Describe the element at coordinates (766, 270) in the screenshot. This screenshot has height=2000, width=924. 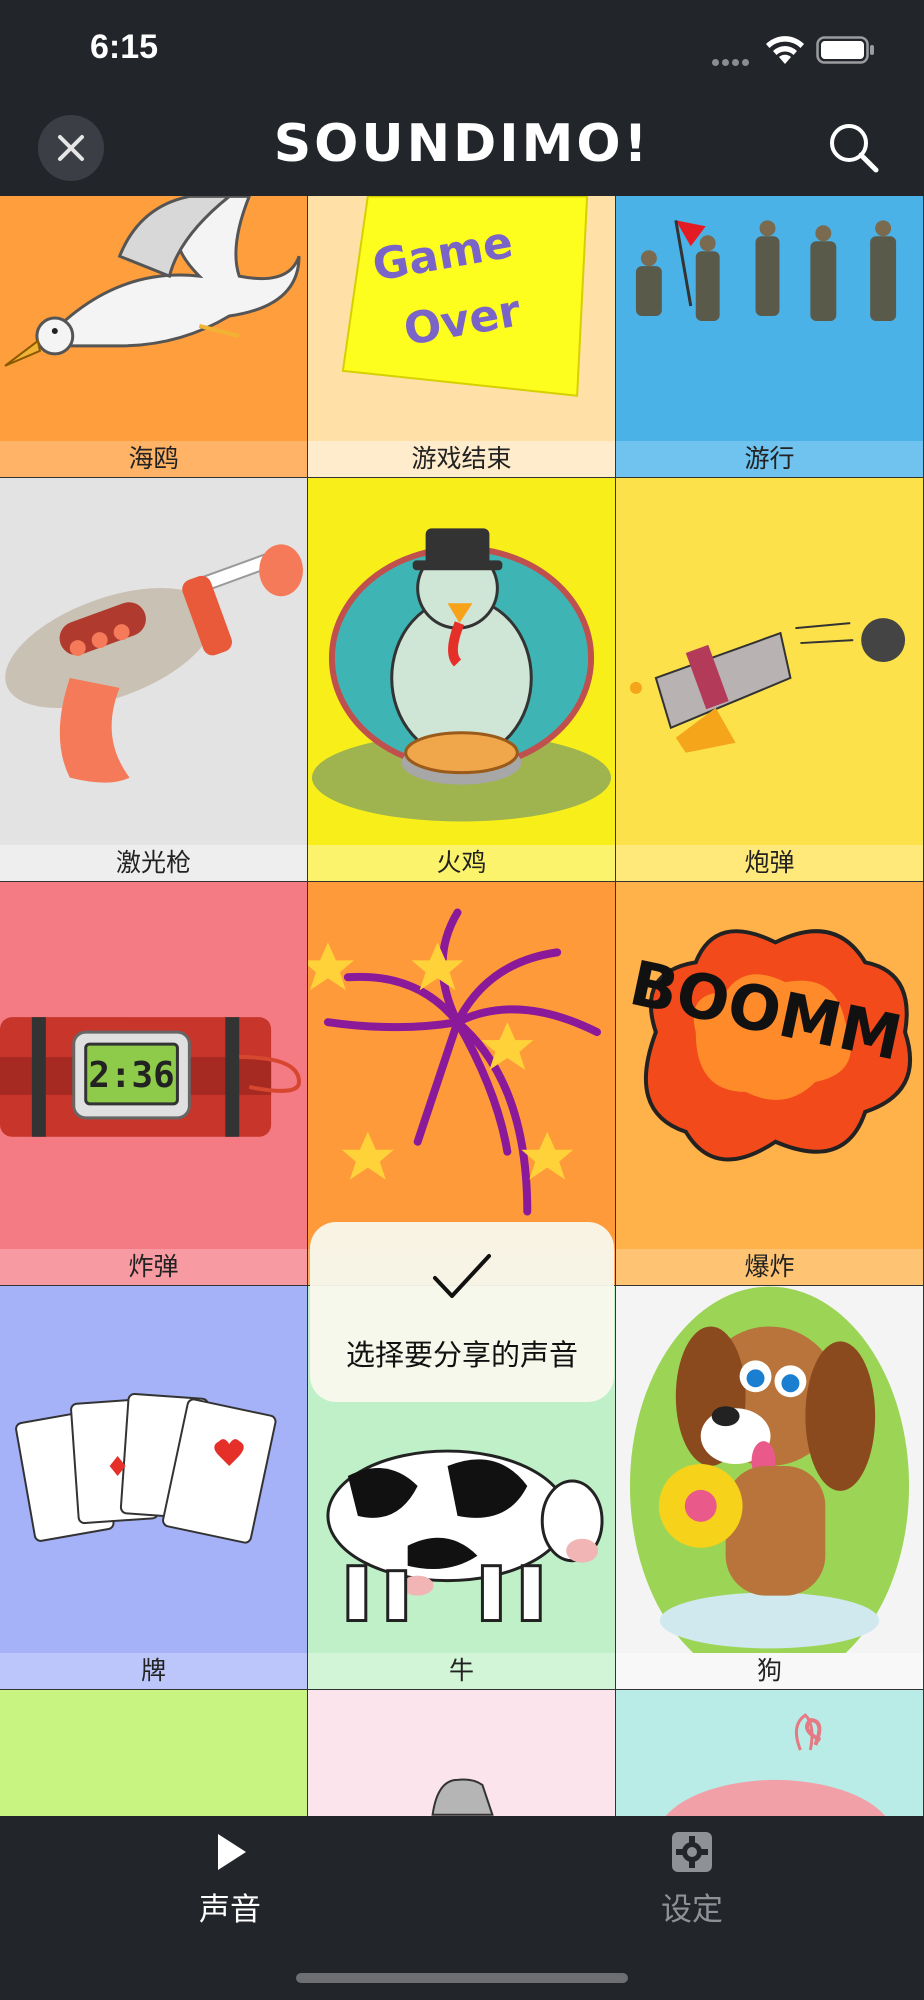
I see `soldiers-parade-icon` at that location.